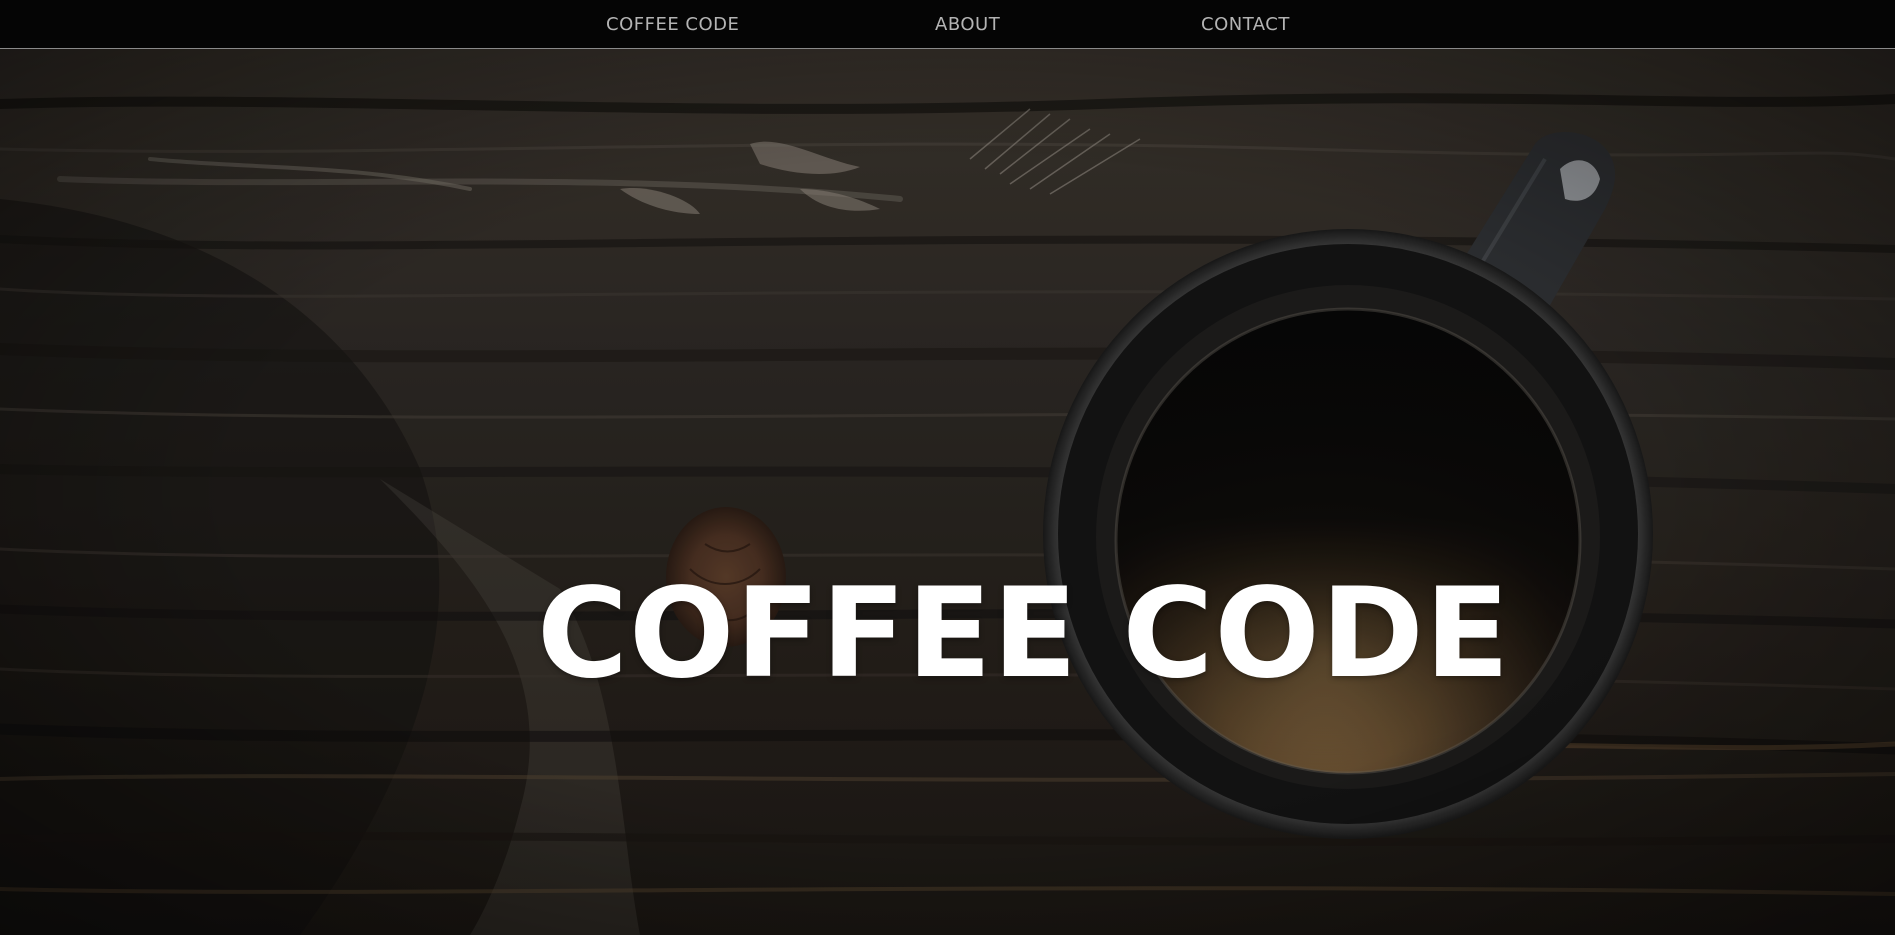  Describe the element at coordinates (672, 24) in the screenshot. I see `nav-link-brand: COFFEE CODE` at that location.